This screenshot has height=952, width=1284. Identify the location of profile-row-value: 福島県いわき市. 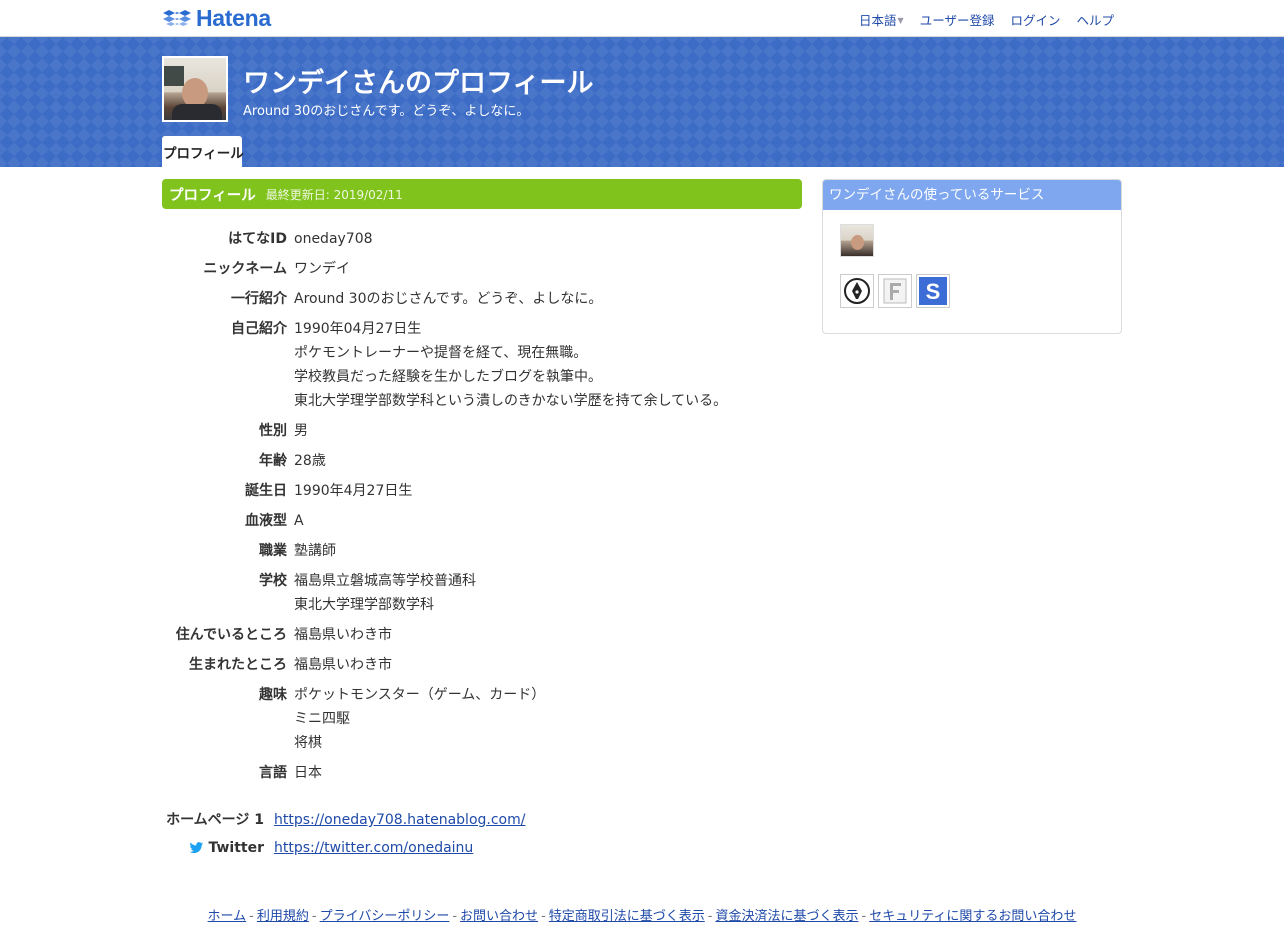
(343, 665).